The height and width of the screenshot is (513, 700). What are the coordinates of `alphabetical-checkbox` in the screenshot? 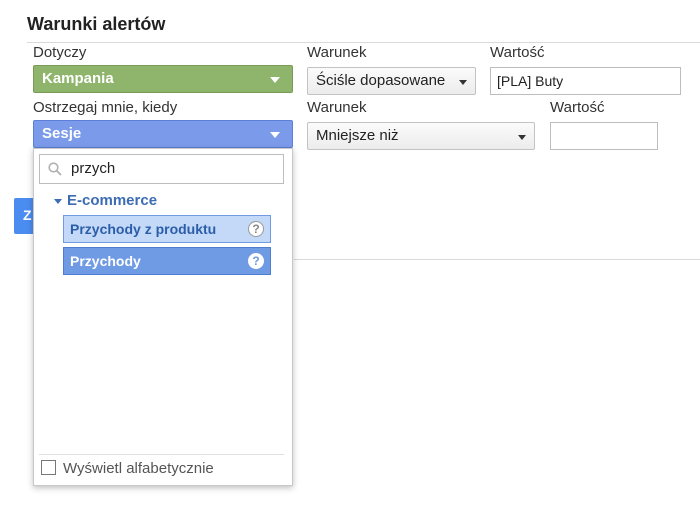 It's located at (48, 467).